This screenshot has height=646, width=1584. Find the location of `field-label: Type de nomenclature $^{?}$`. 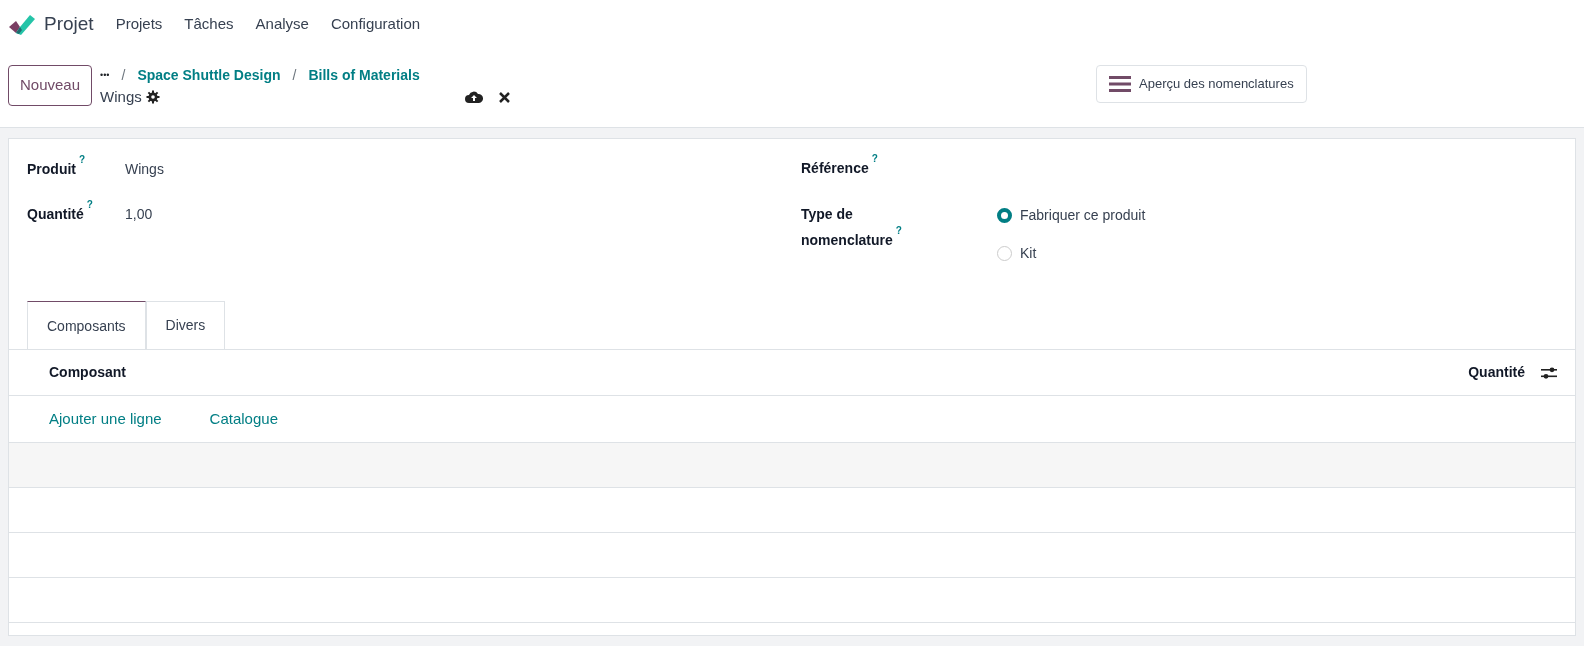

field-label: Type de nomenclature $^{?}$ is located at coordinates (852, 227).